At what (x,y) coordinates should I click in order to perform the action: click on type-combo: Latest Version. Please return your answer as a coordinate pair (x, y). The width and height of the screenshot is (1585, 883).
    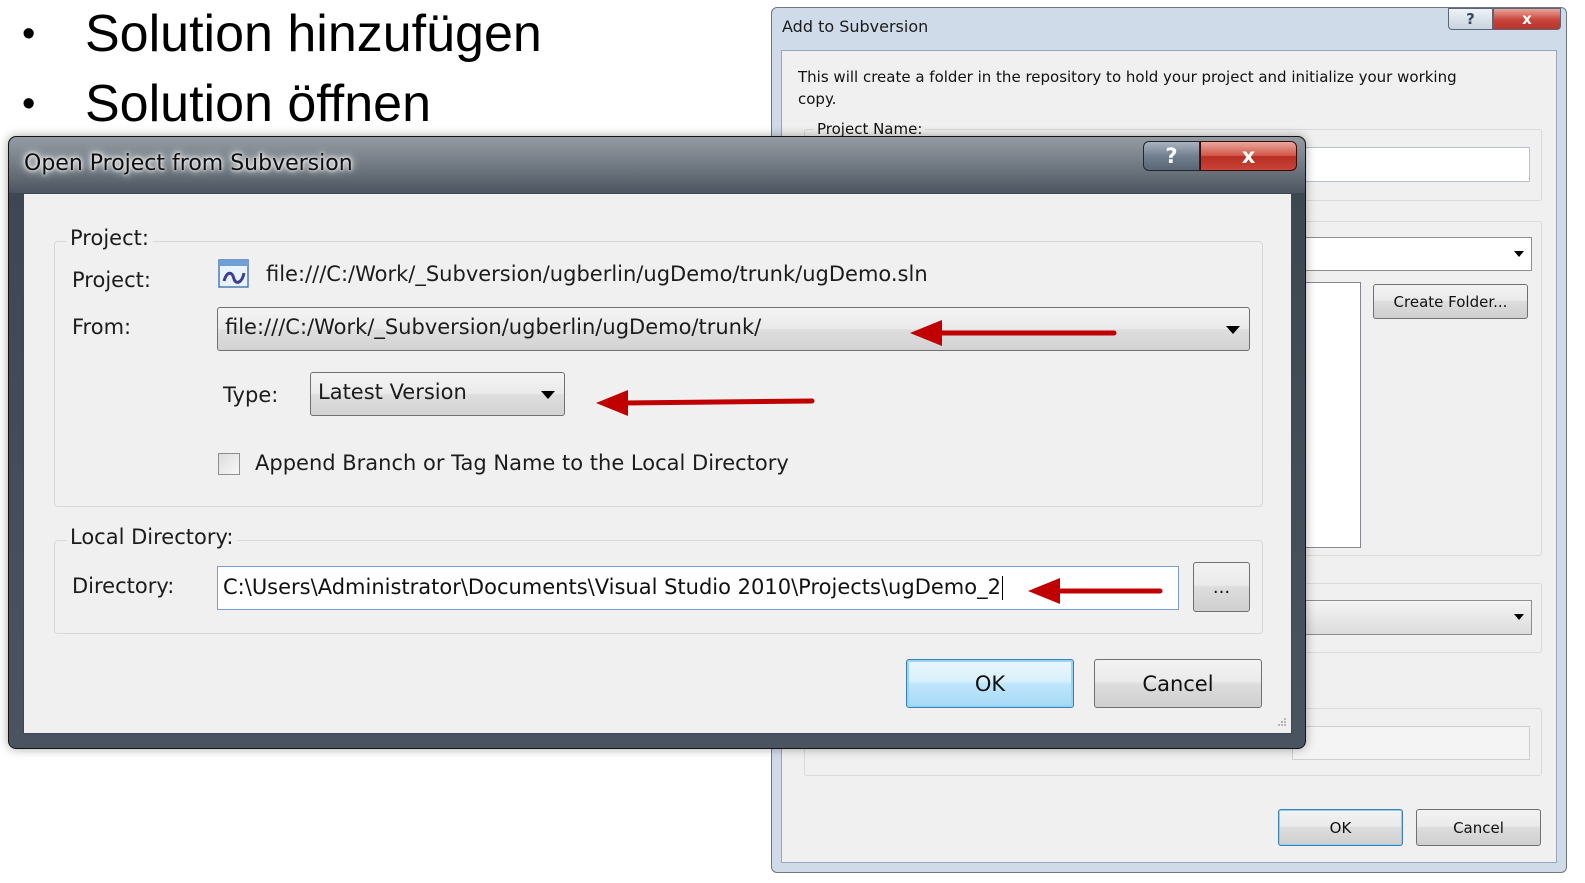
    Looking at the image, I should click on (437, 394).